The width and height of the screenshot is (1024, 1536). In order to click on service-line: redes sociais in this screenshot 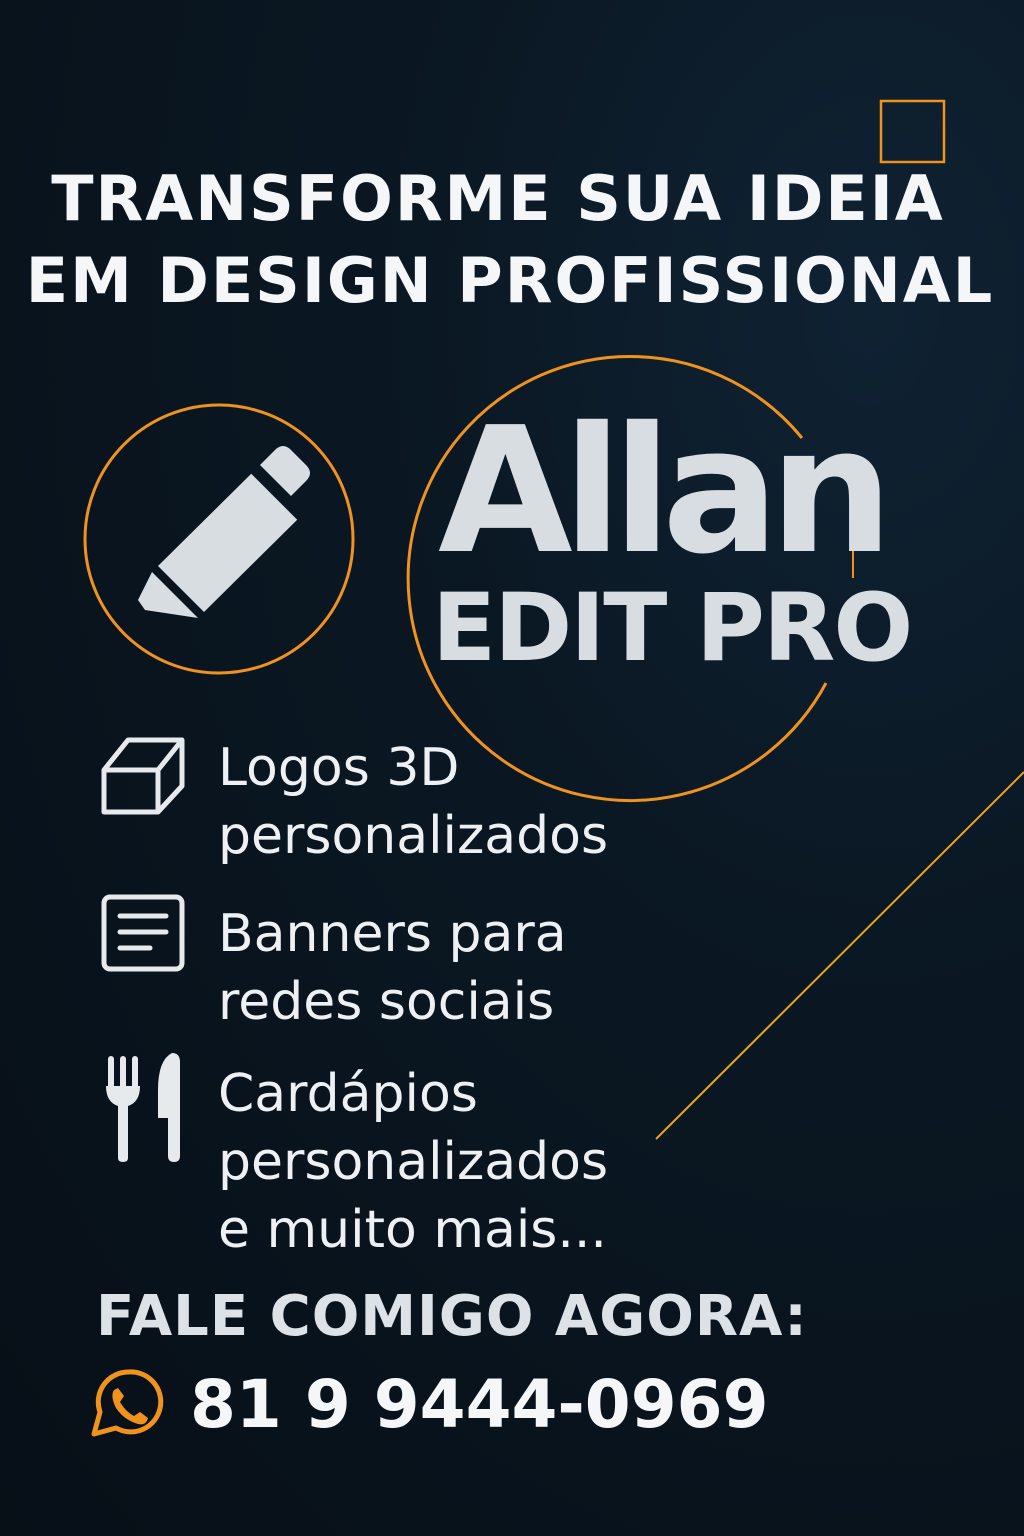, I will do `click(386, 1002)`.